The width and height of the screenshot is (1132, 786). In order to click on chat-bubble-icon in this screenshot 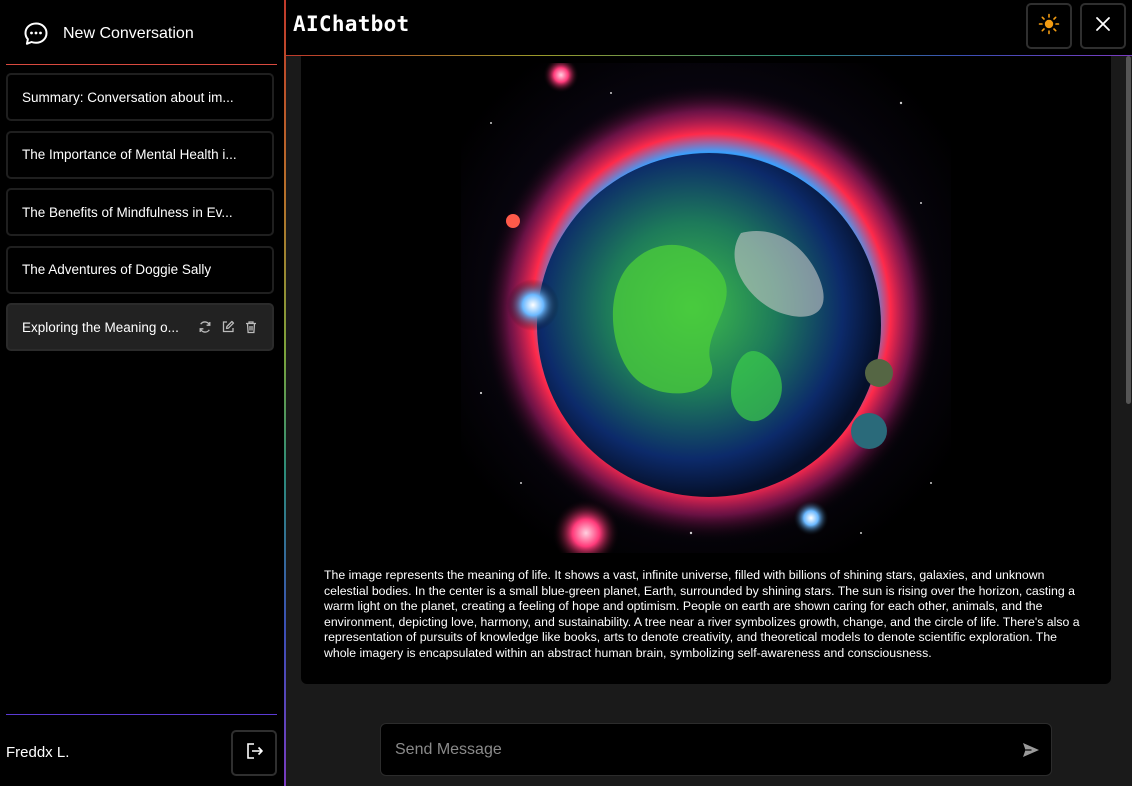, I will do `click(36, 34)`.